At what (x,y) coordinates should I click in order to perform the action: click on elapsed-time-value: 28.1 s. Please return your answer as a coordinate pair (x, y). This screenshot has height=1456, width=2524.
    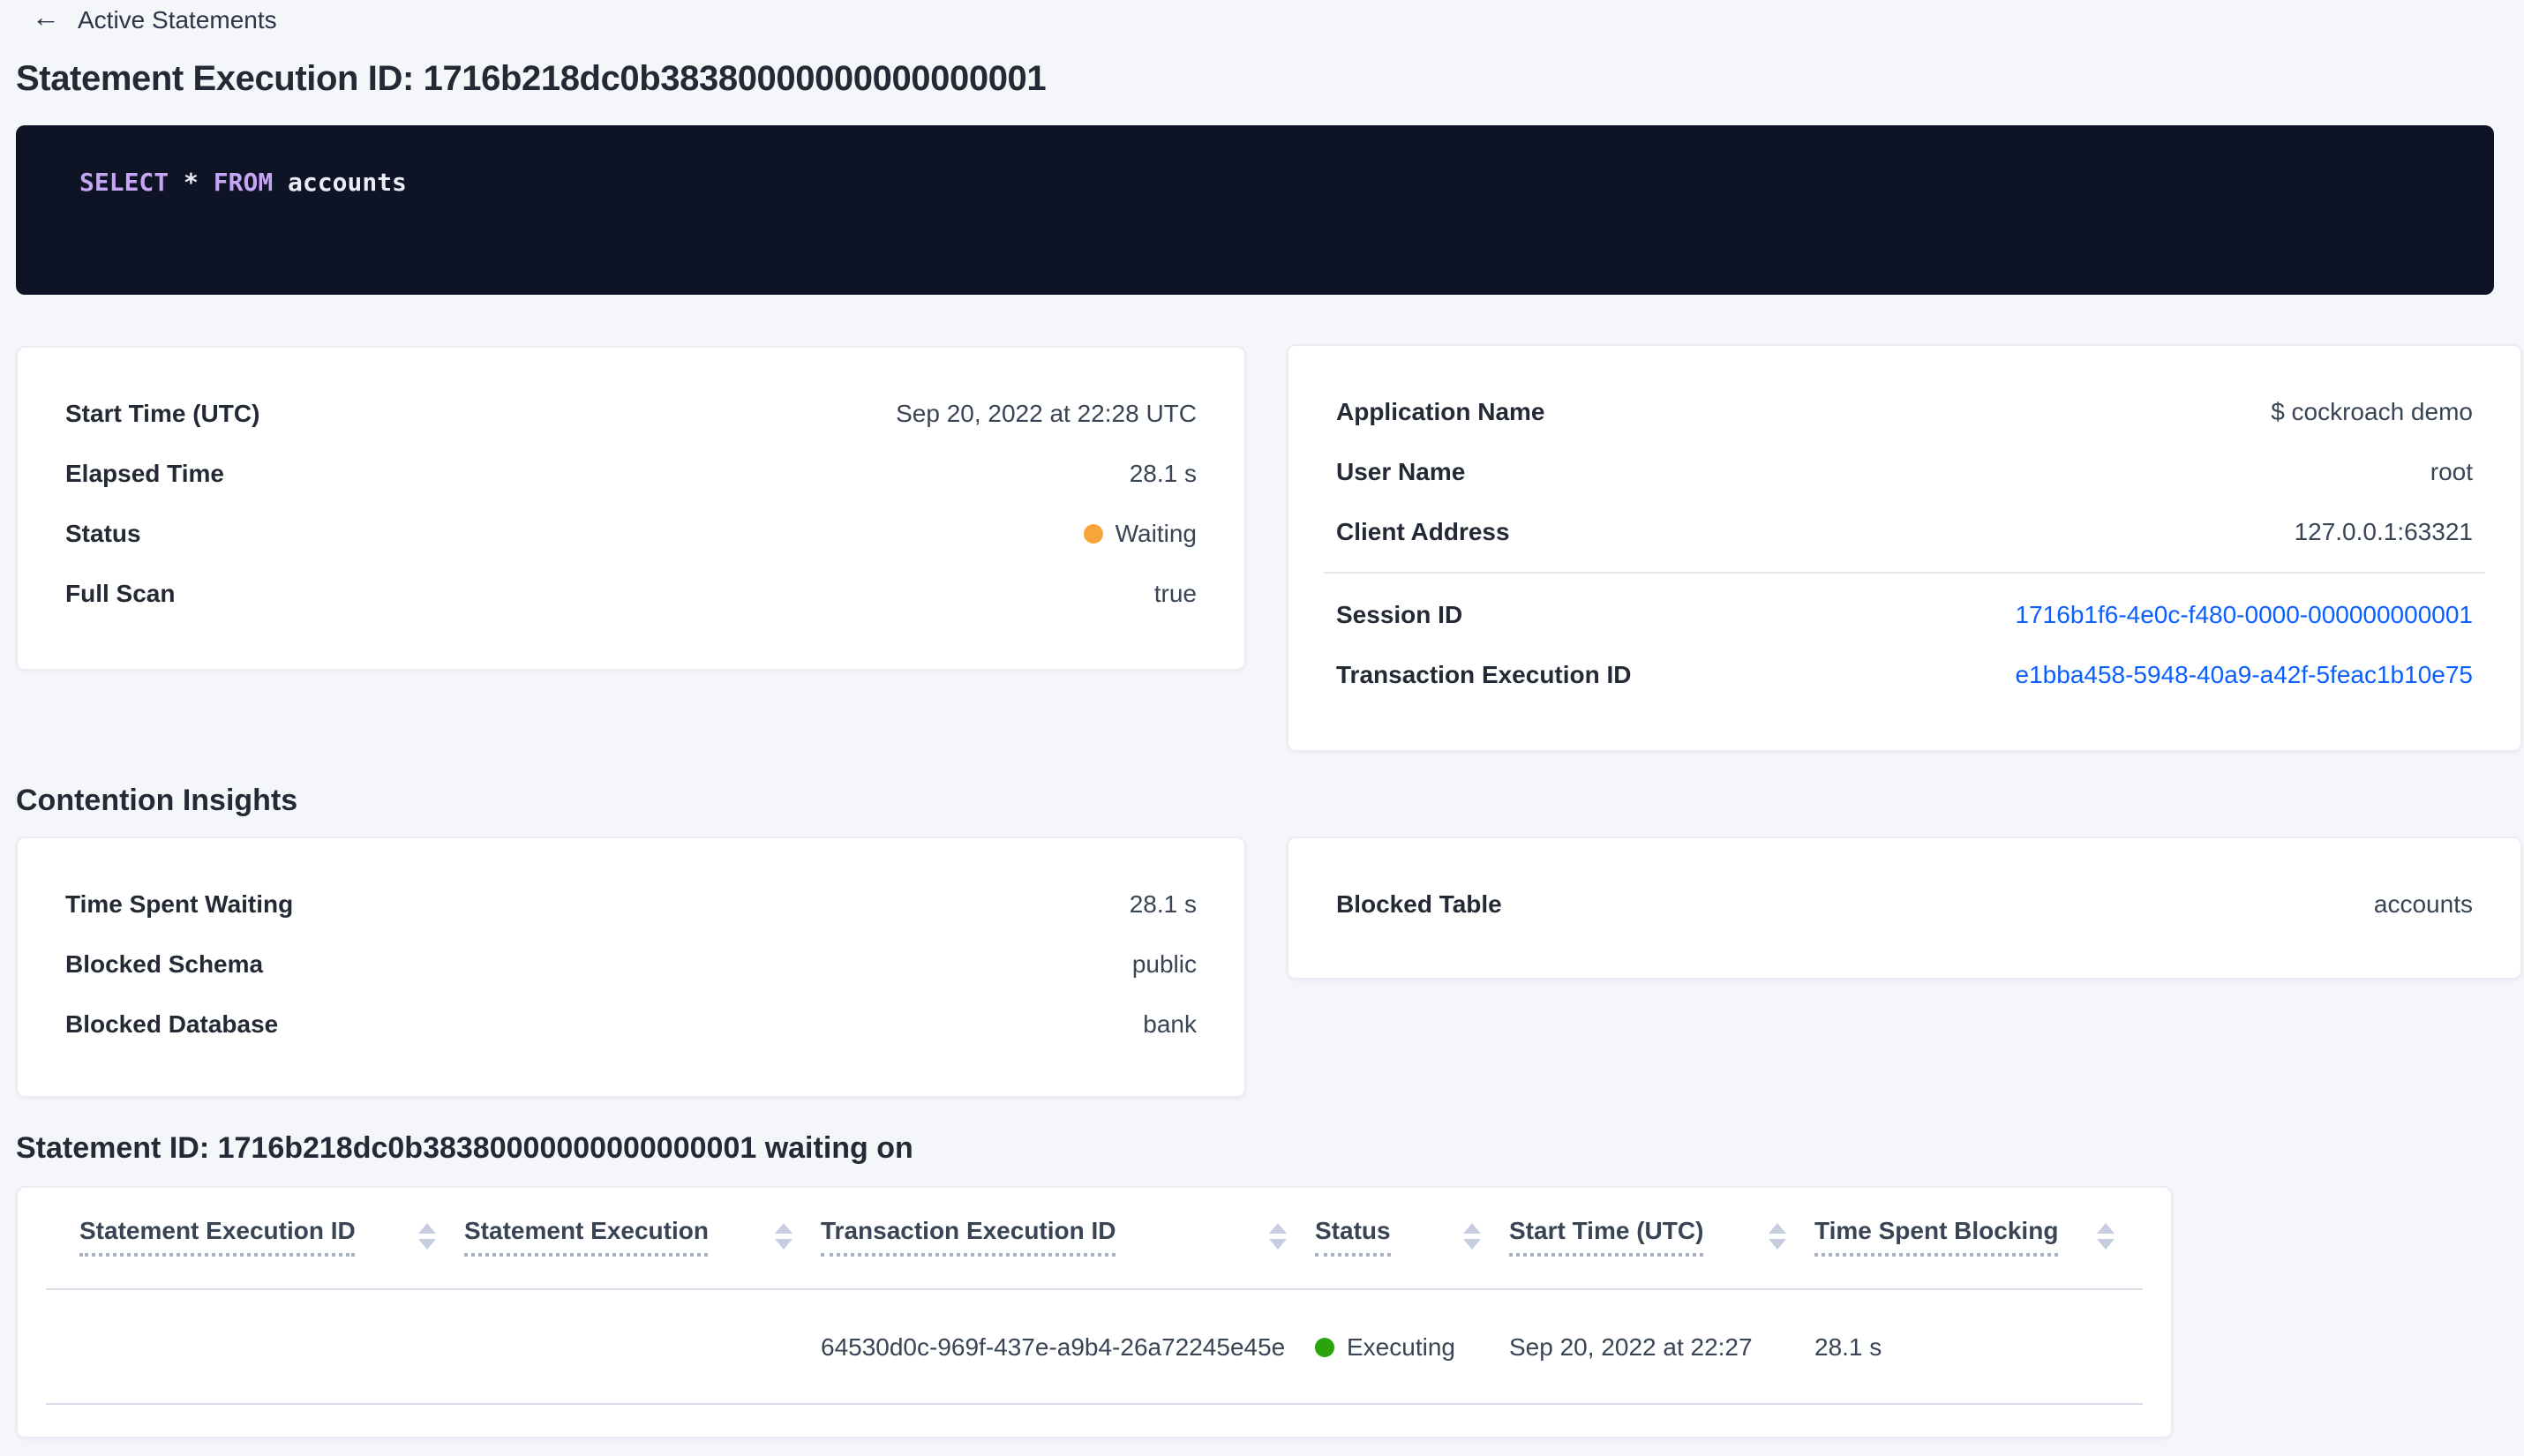
    Looking at the image, I should click on (1163, 473).